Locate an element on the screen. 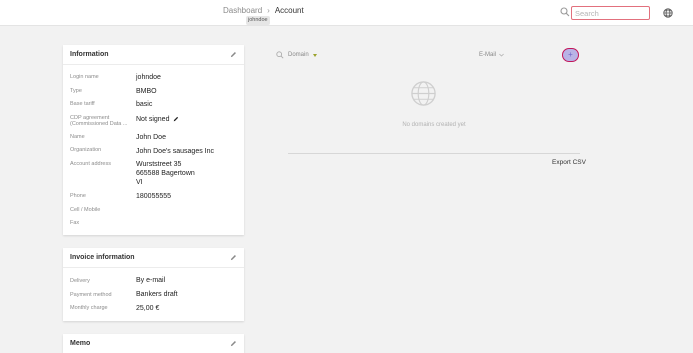  invoice-card-header: Invoice information is located at coordinates (153, 258).